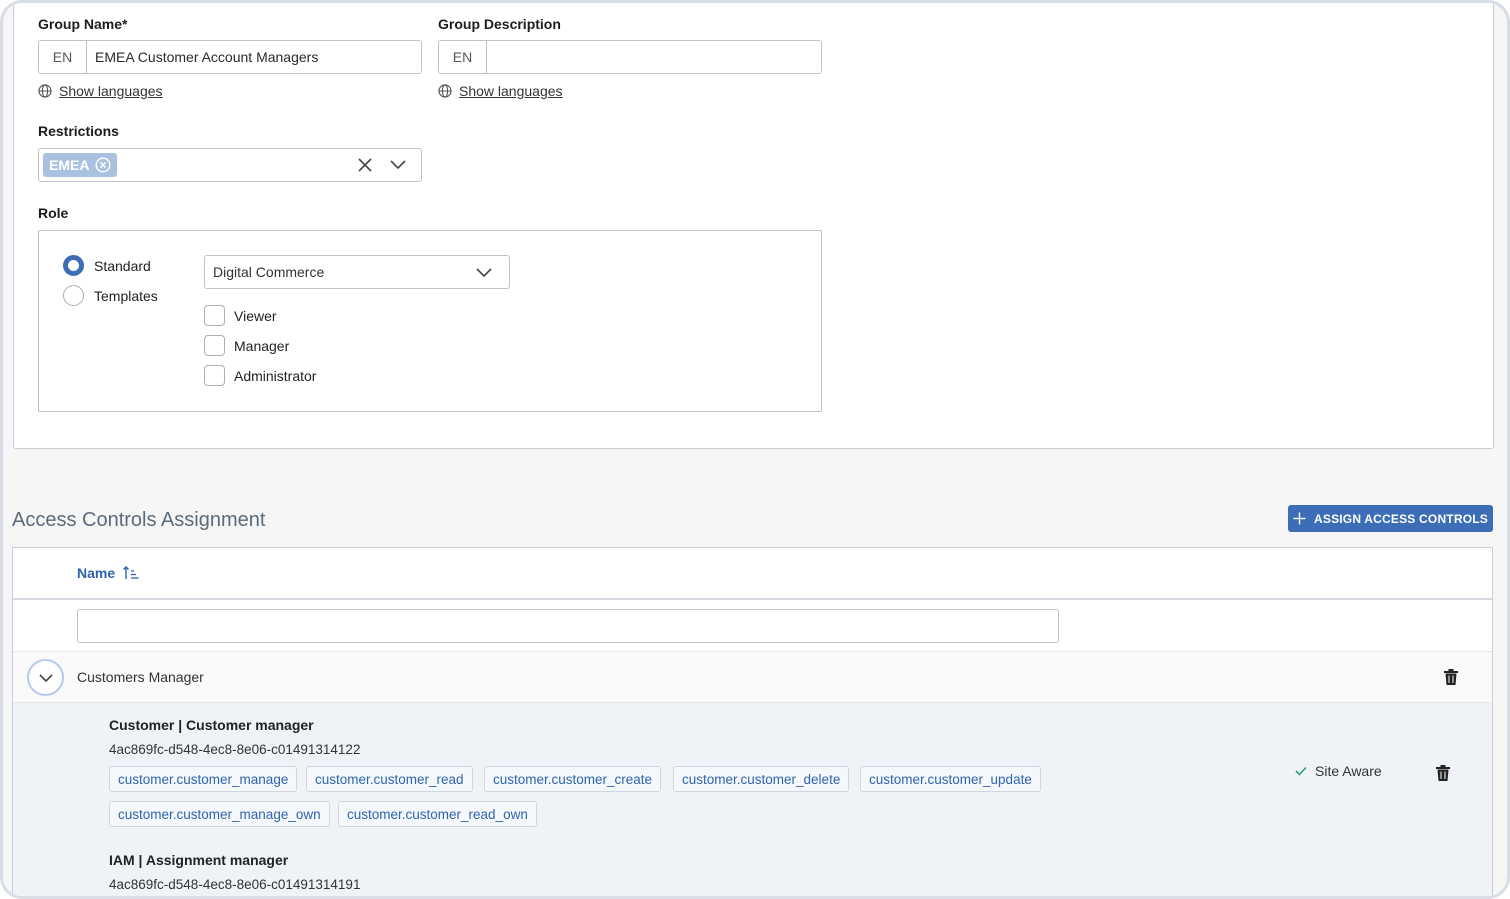 The height and width of the screenshot is (899, 1510). Describe the element at coordinates (214, 375) in the screenshot. I see `checkbox-administrator-control` at that location.